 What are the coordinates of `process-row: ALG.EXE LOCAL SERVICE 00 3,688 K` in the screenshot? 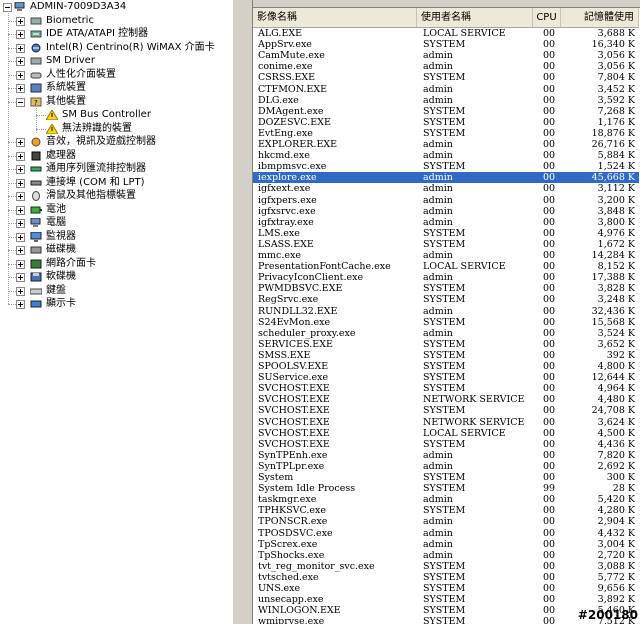 It's located at (446, 33).